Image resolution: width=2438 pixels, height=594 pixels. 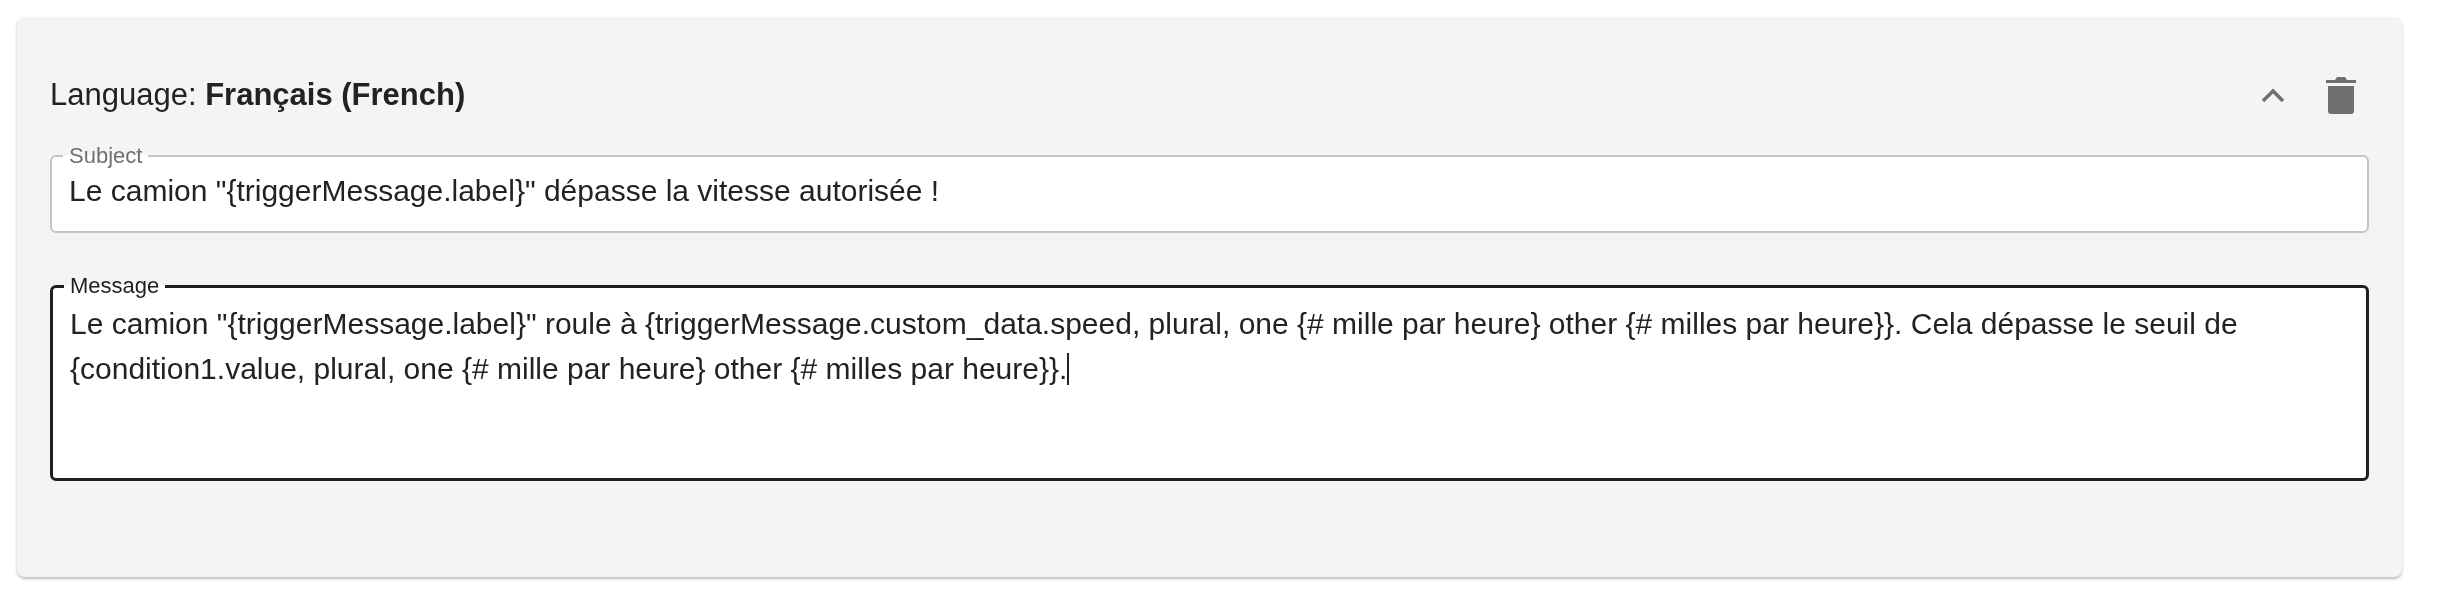 I want to click on subject-field: Subject Le camion "{triggerMessage.label}" dépasse la vitesse autorisée !, so click(x=1209, y=189).